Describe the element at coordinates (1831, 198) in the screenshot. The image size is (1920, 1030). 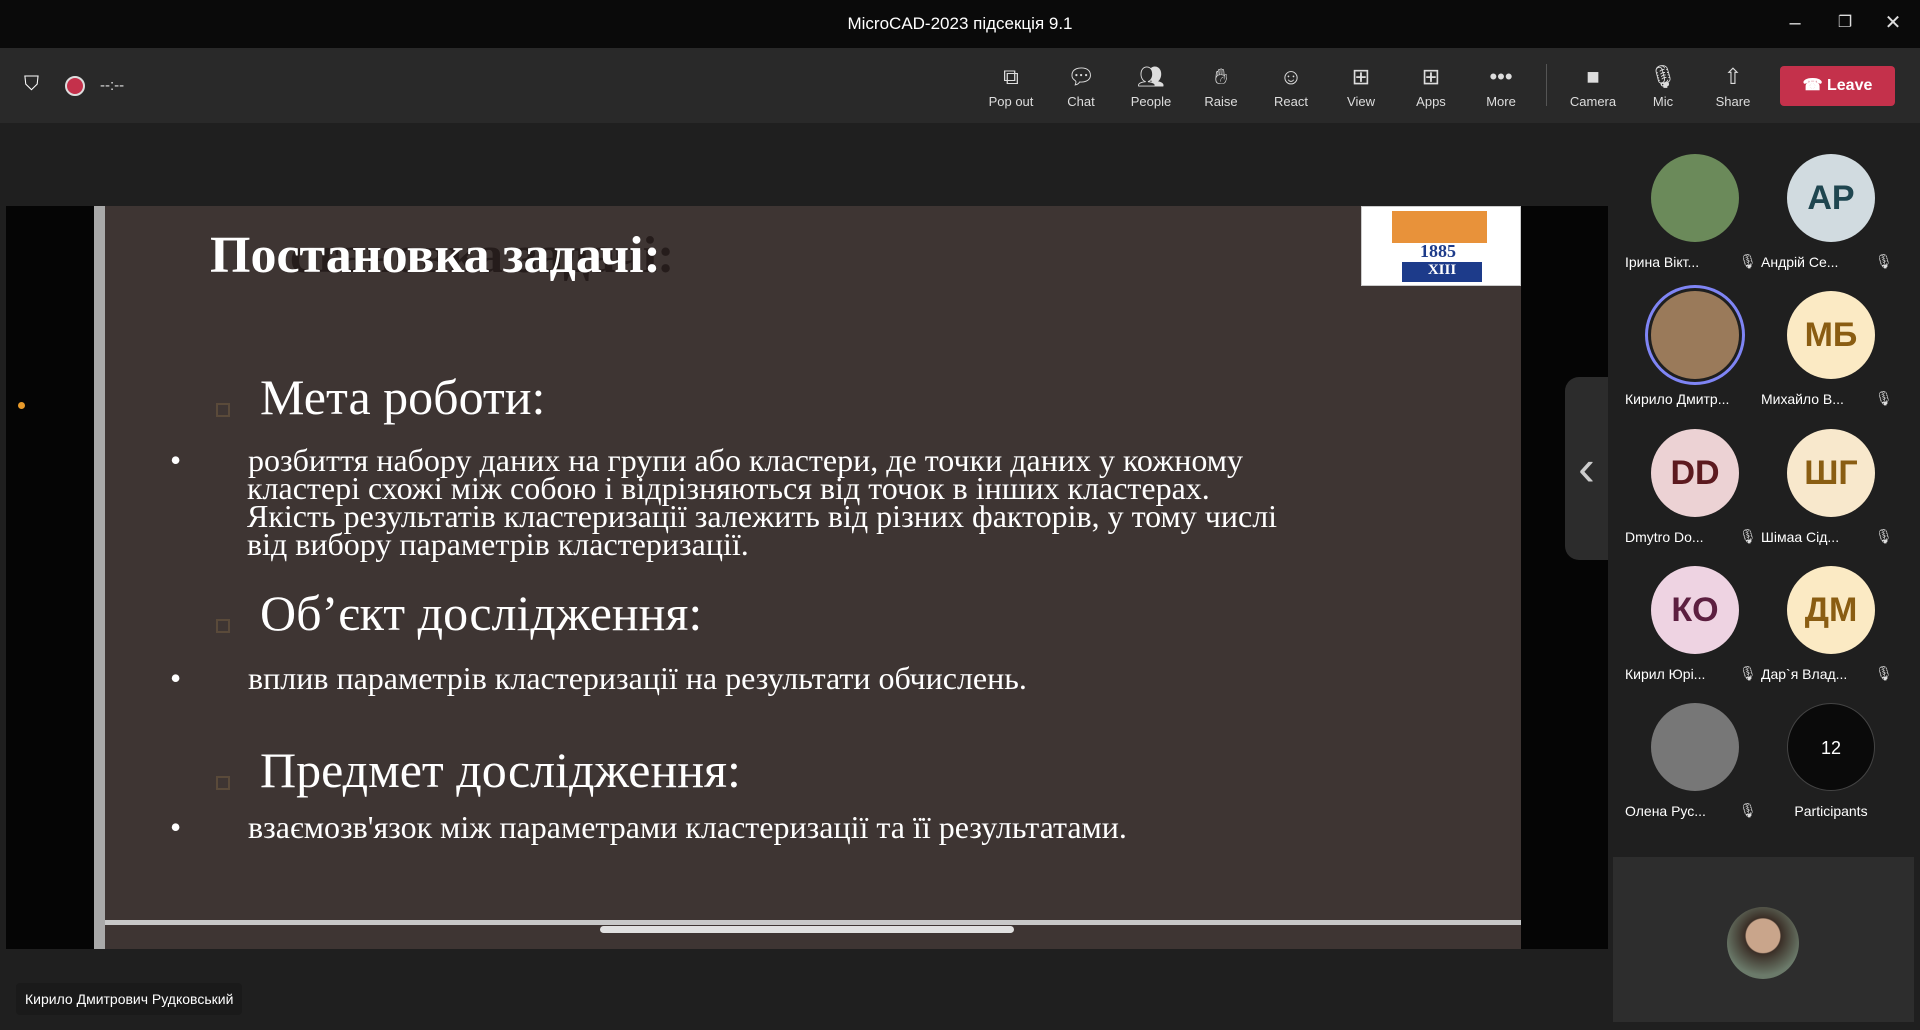
I see `avatar: AP` at that location.